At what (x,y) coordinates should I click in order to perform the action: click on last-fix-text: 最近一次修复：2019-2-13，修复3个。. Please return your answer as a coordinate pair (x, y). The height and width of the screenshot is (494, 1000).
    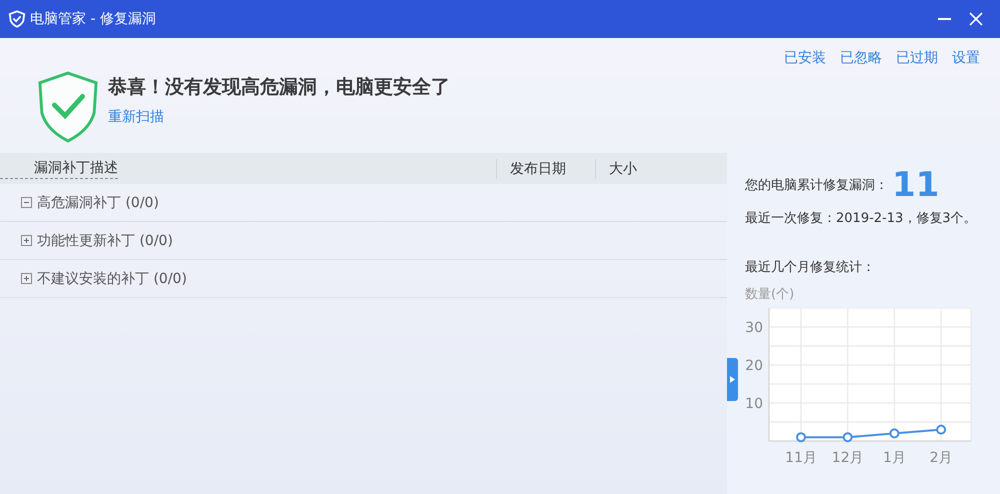
    Looking at the image, I should click on (861, 218).